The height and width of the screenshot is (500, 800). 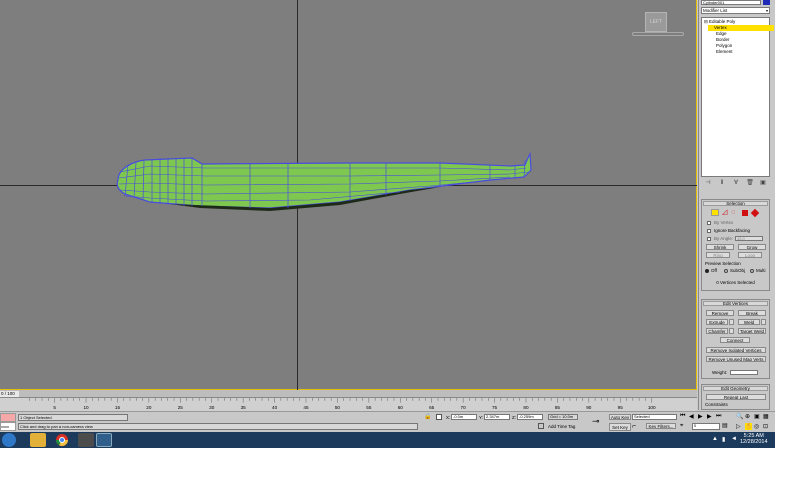 I want to click on viewcube-face: LEFT, so click(x=656, y=22).